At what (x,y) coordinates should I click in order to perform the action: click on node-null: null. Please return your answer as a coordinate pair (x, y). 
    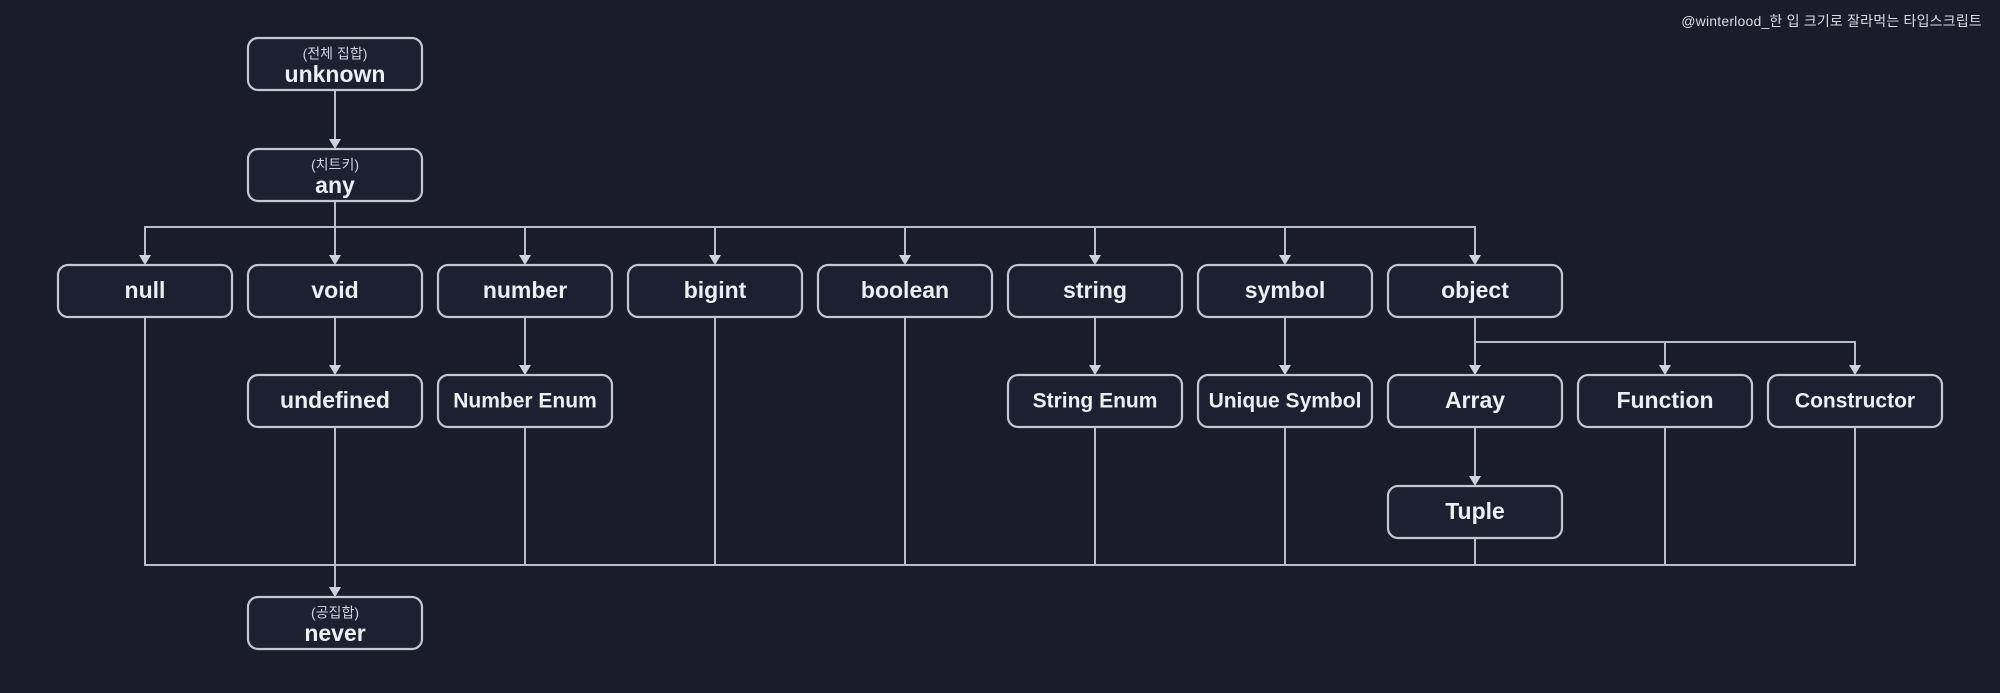
    Looking at the image, I should click on (145, 291).